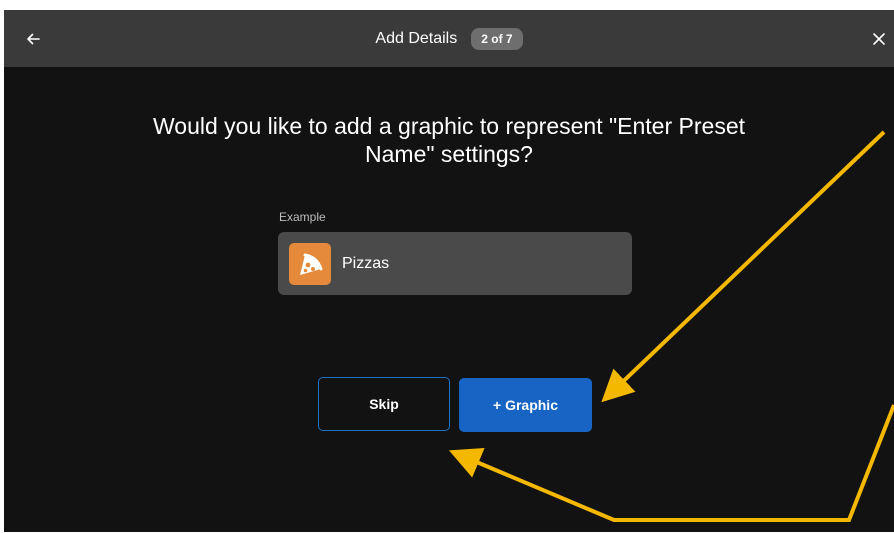  I want to click on arrow-left-icon, so click(33, 39).